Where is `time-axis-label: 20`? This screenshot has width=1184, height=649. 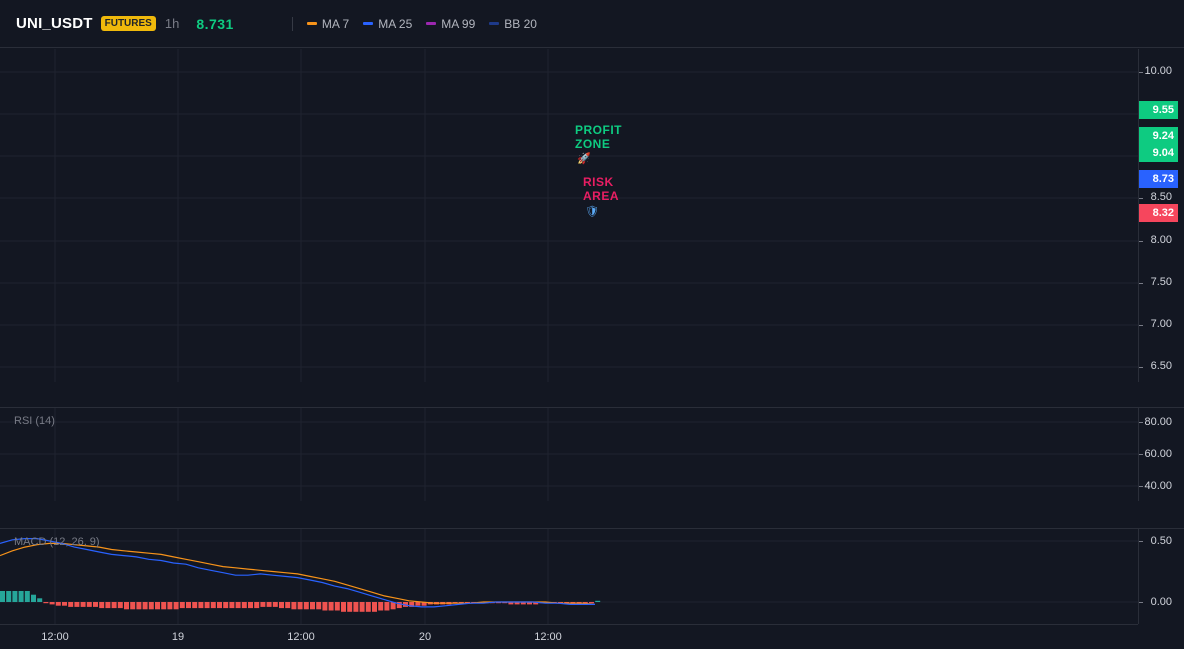 time-axis-label: 20 is located at coordinates (425, 637).